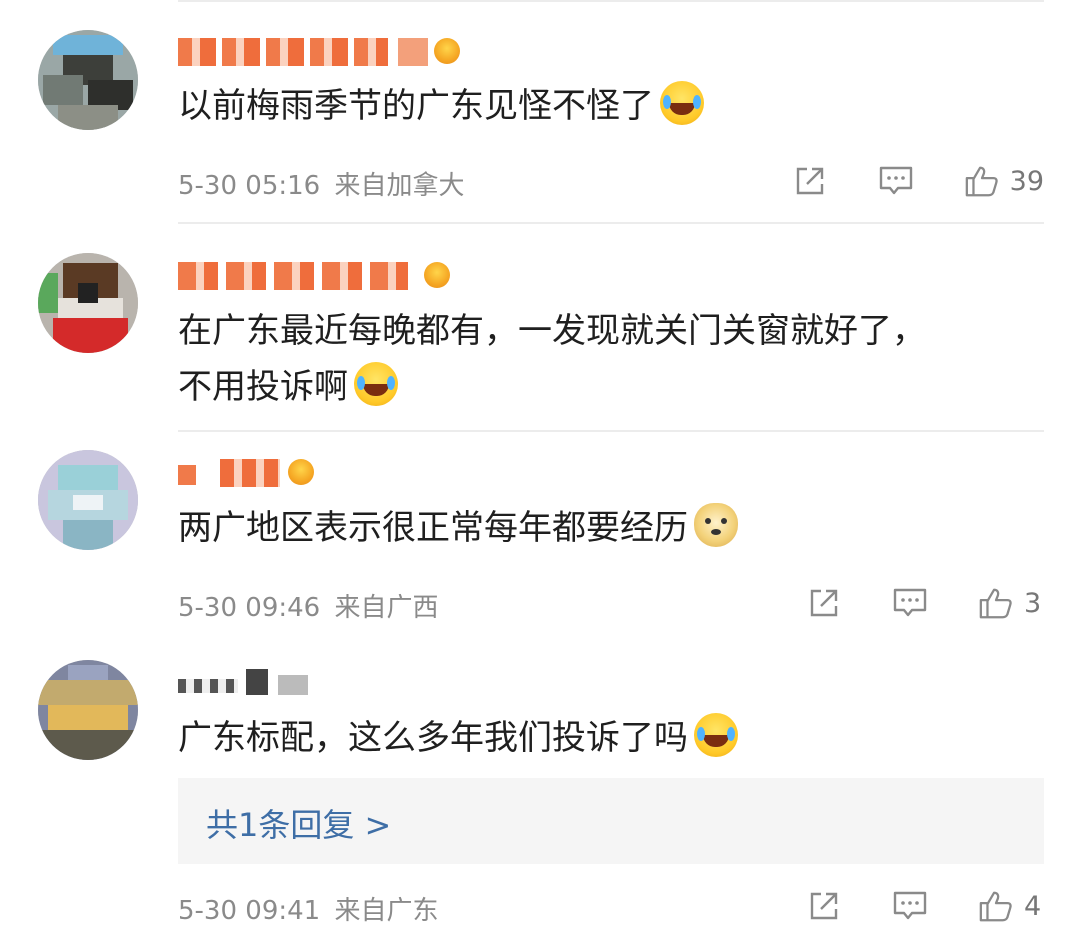  I want to click on like-count: 4, so click(1033, 906).